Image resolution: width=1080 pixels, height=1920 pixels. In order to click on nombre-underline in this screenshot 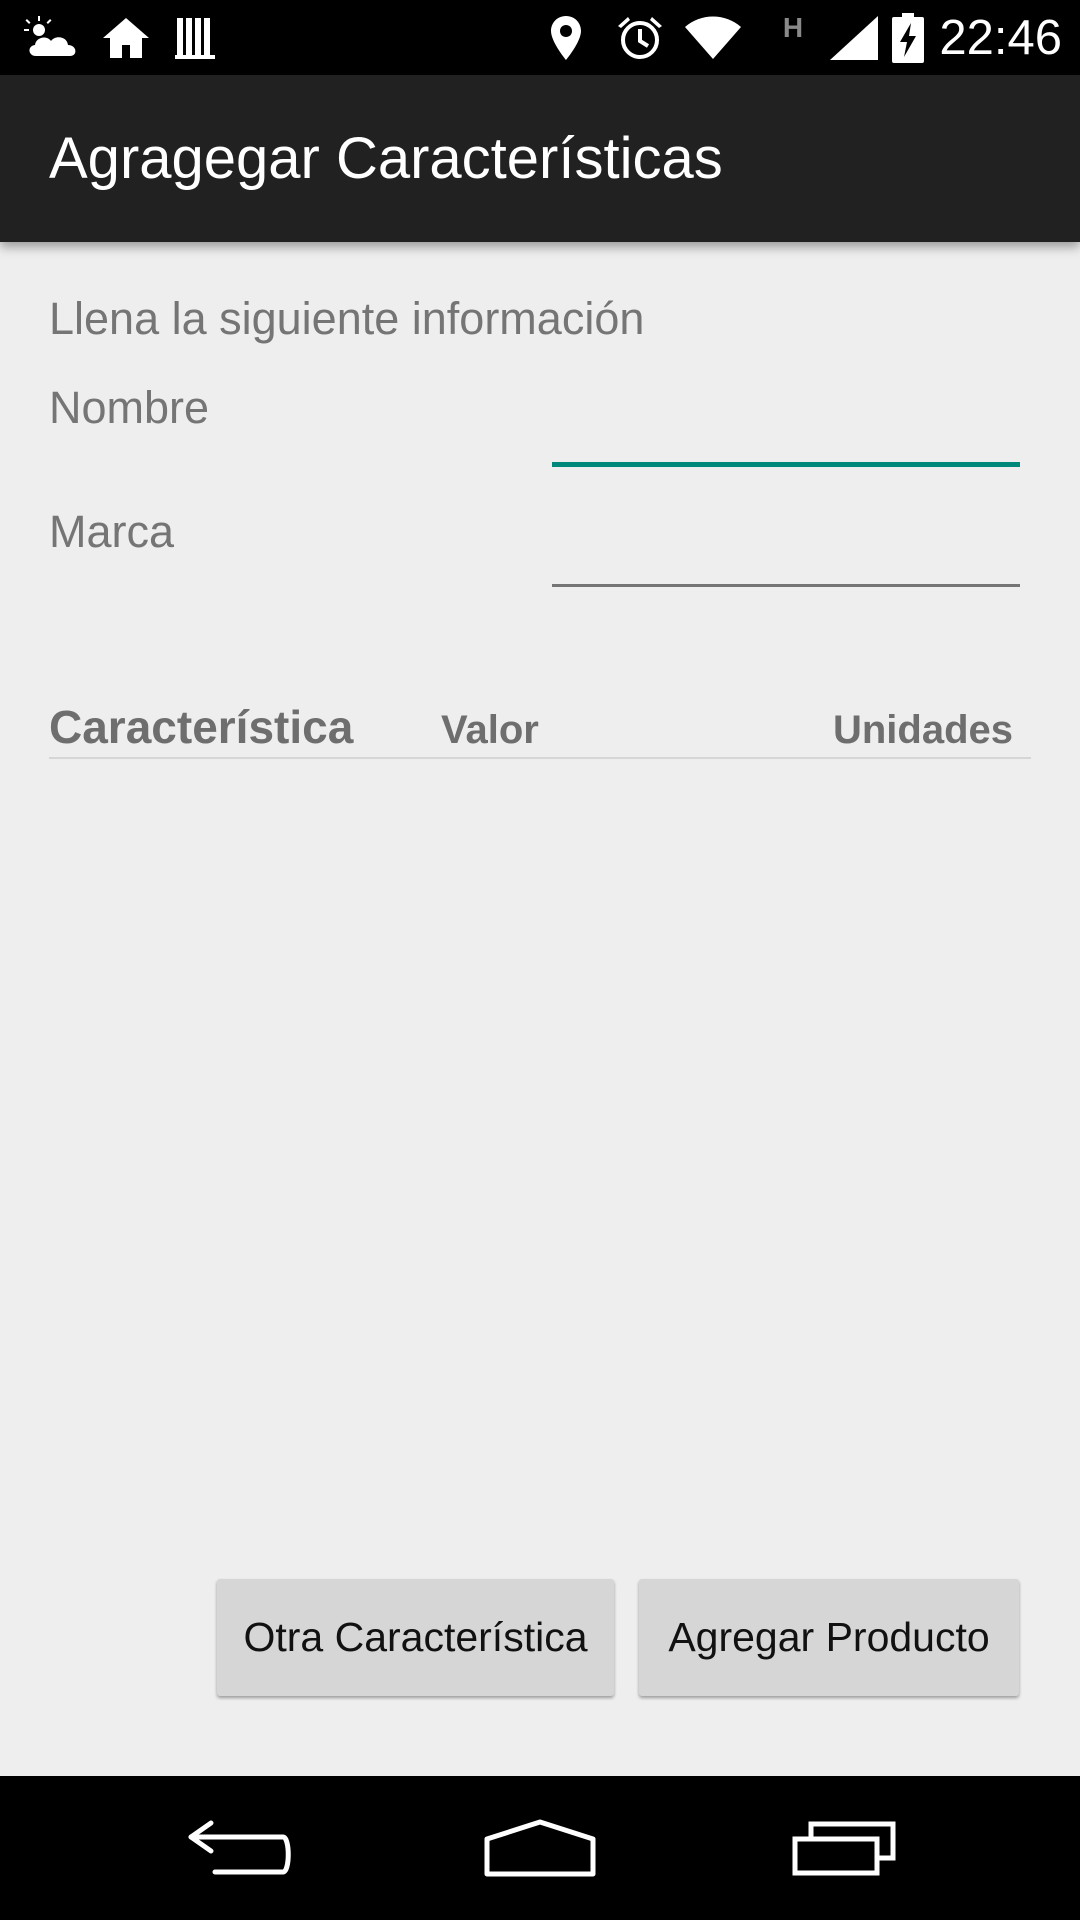, I will do `click(786, 464)`.